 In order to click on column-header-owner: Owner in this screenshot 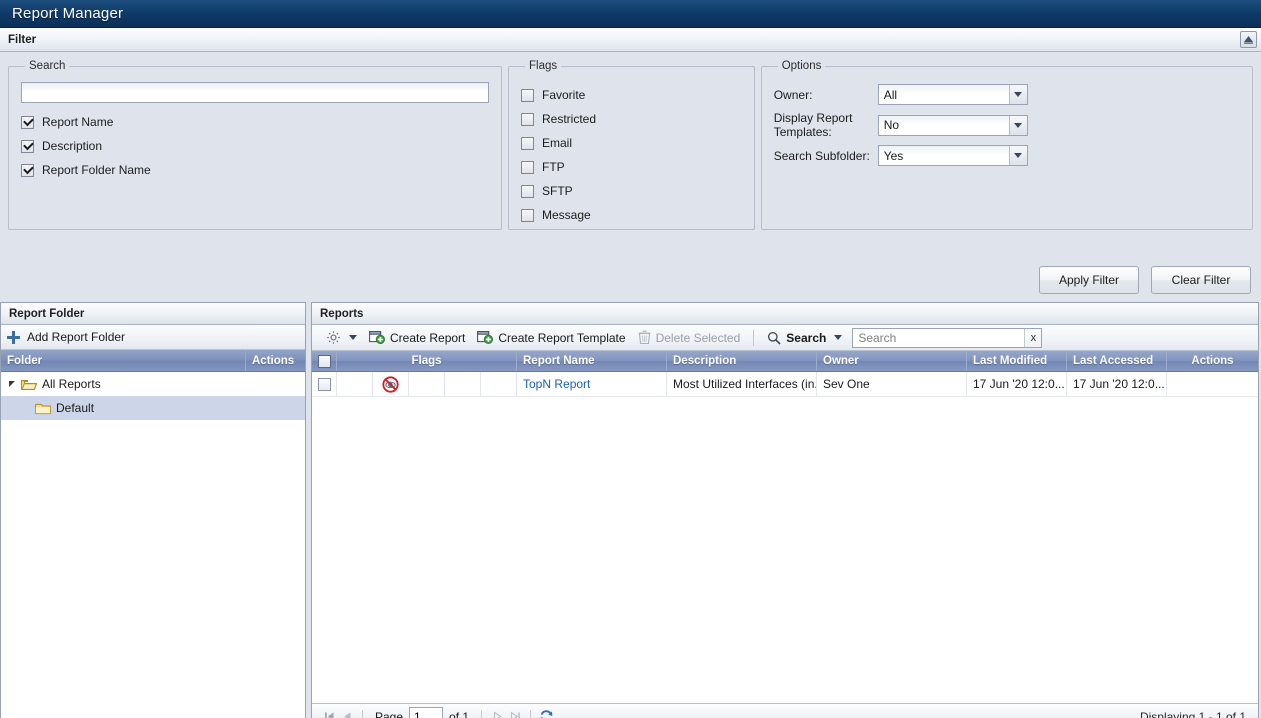, I will do `click(892, 361)`.